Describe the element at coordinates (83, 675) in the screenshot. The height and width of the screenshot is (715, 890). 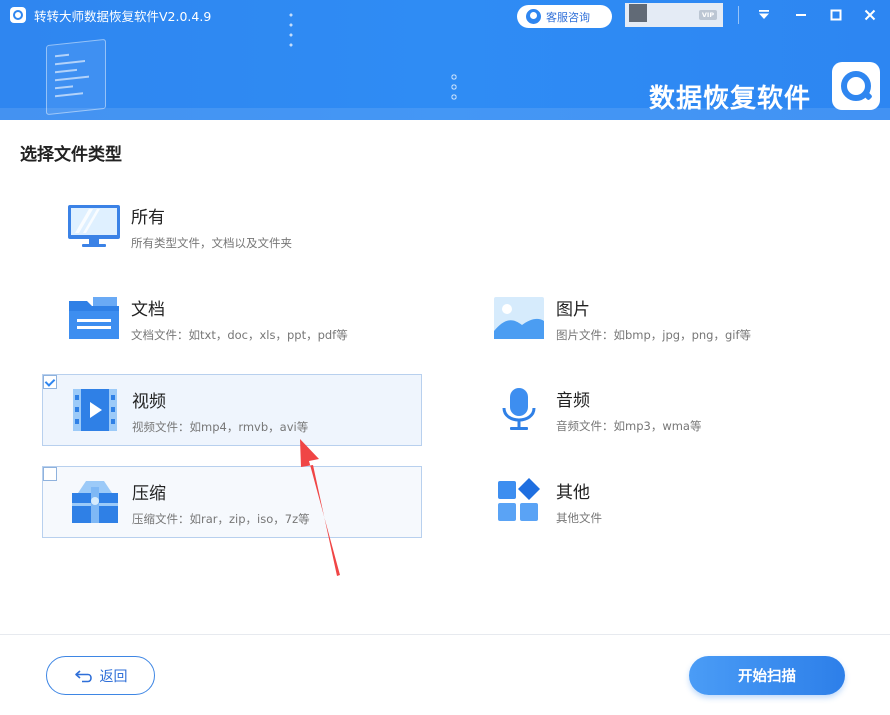
I see `back-arrow-icon` at that location.